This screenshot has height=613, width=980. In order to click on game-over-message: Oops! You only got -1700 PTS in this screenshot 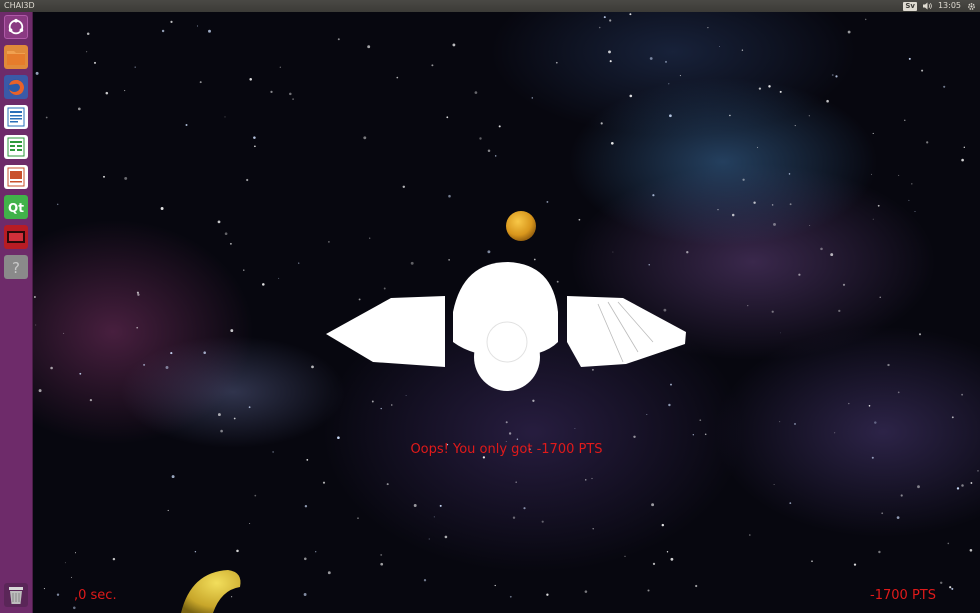, I will do `click(506, 449)`.